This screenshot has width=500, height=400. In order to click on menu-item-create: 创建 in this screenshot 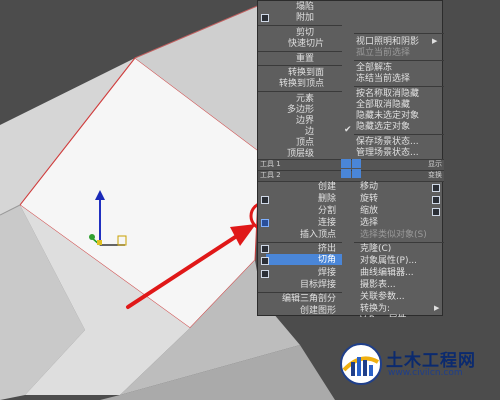, I will do `click(327, 187)`.